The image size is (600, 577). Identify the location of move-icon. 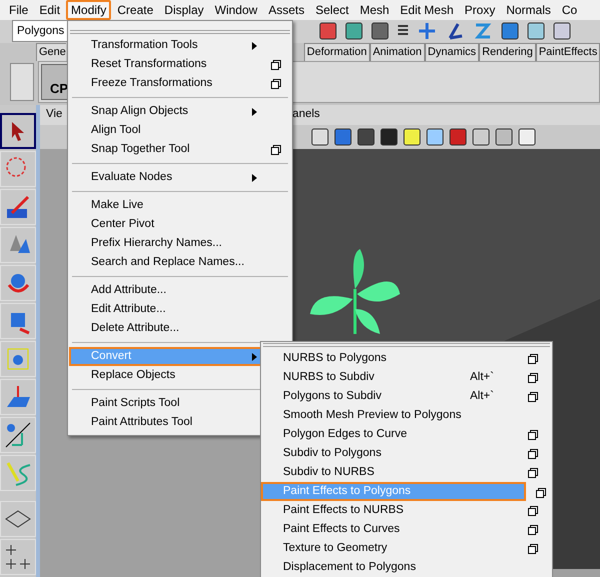
(18, 245).